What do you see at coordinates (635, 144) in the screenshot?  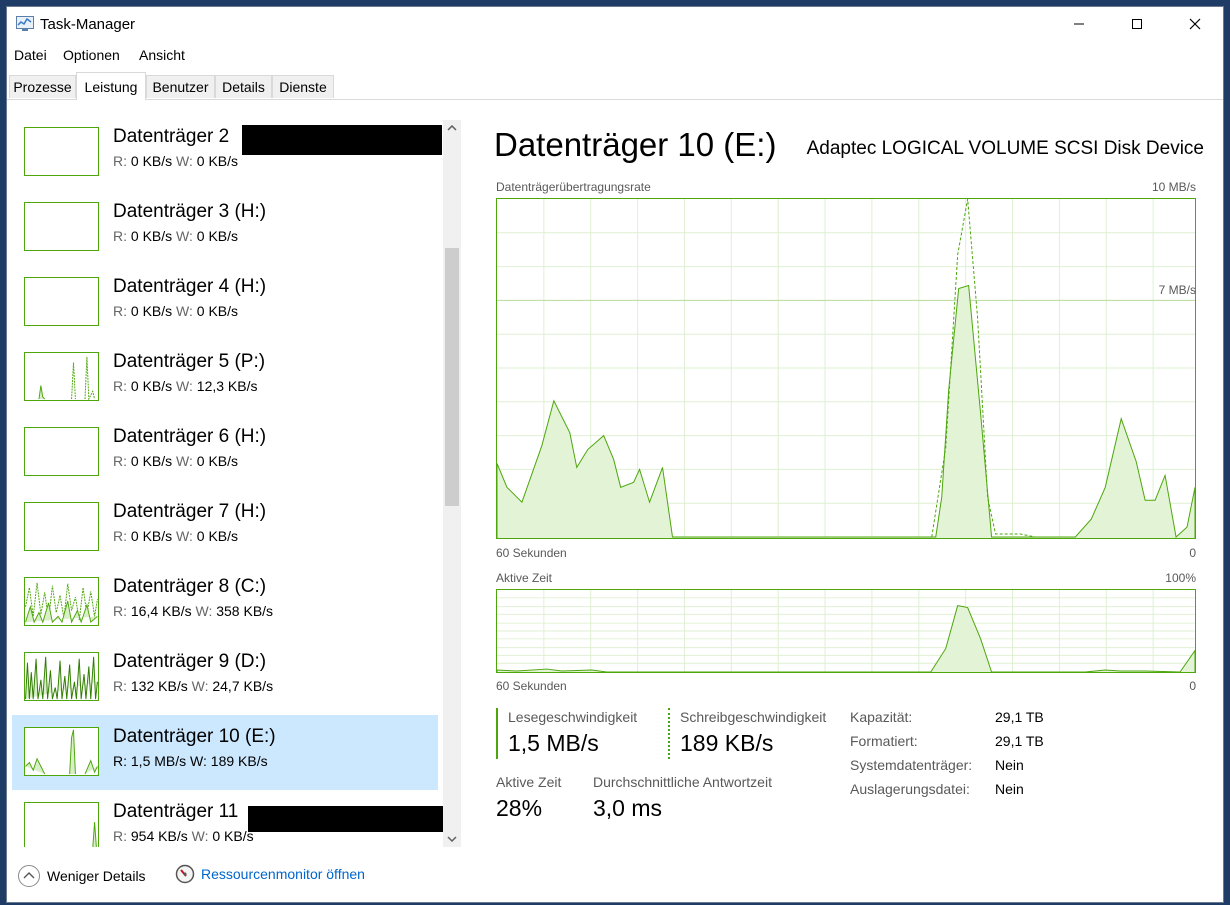 I see `disk-title: Datenträger 10 (E:)` at bounding box center [635, 144].